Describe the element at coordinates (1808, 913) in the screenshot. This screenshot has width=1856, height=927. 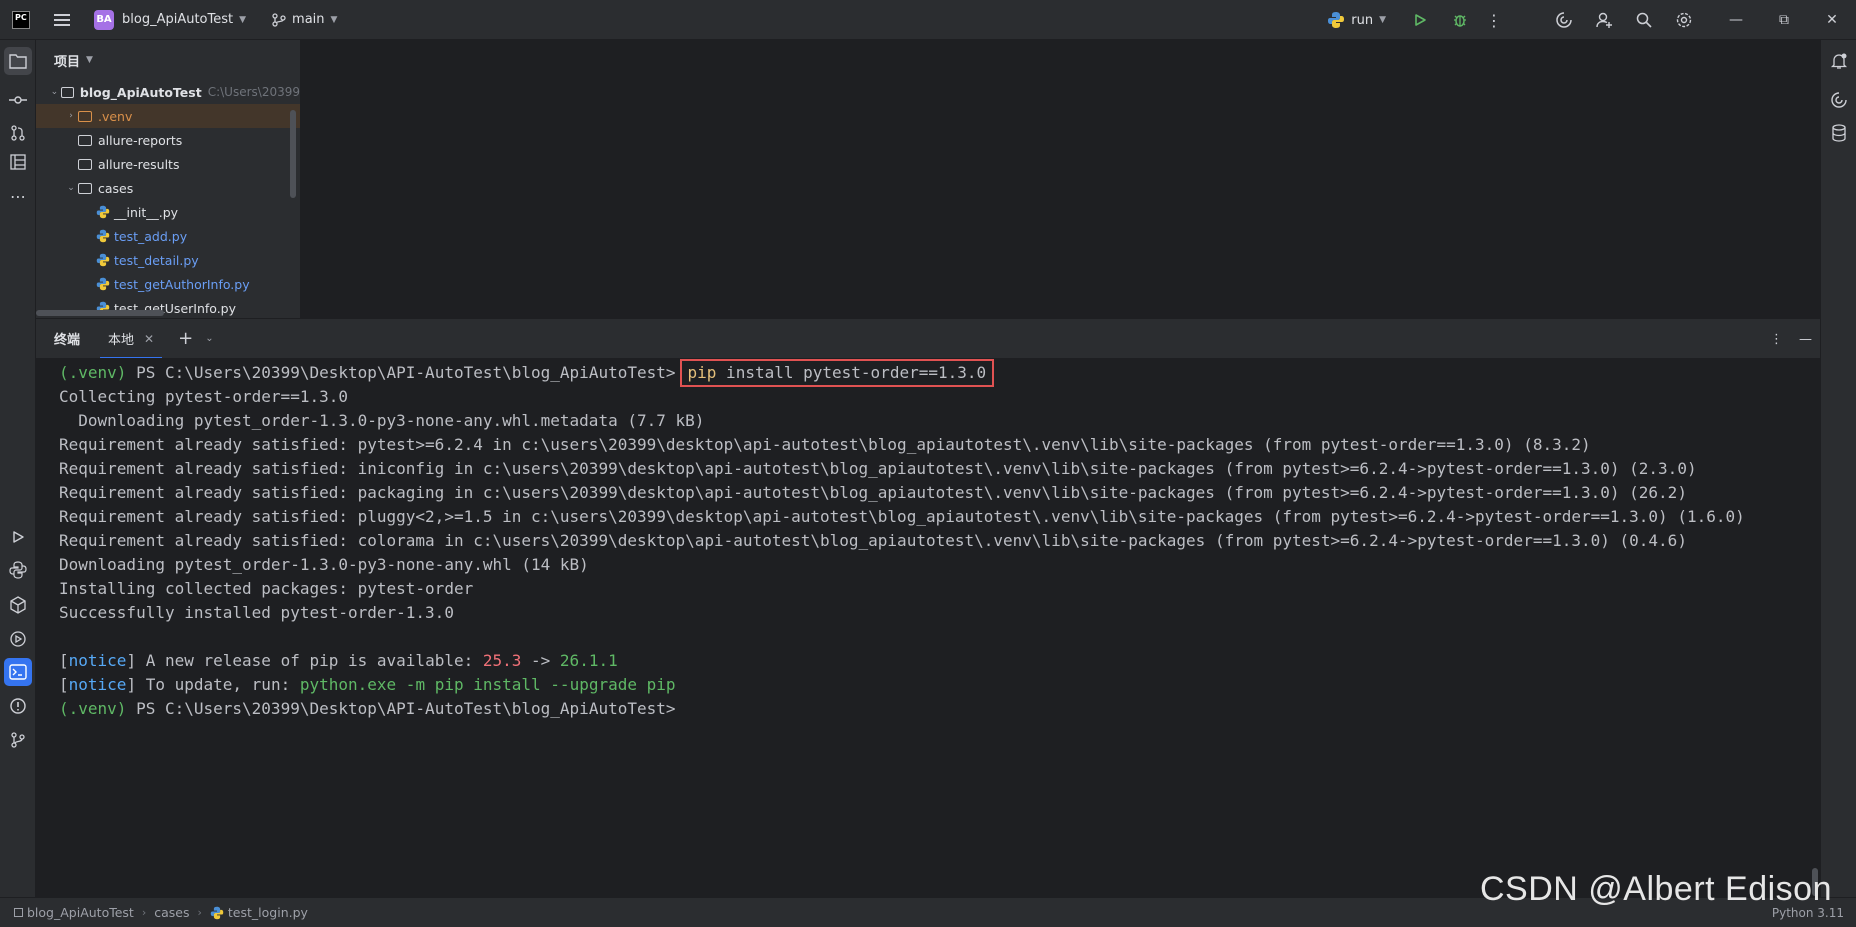
I see `python-interpreter: Python 3.11` at that location.